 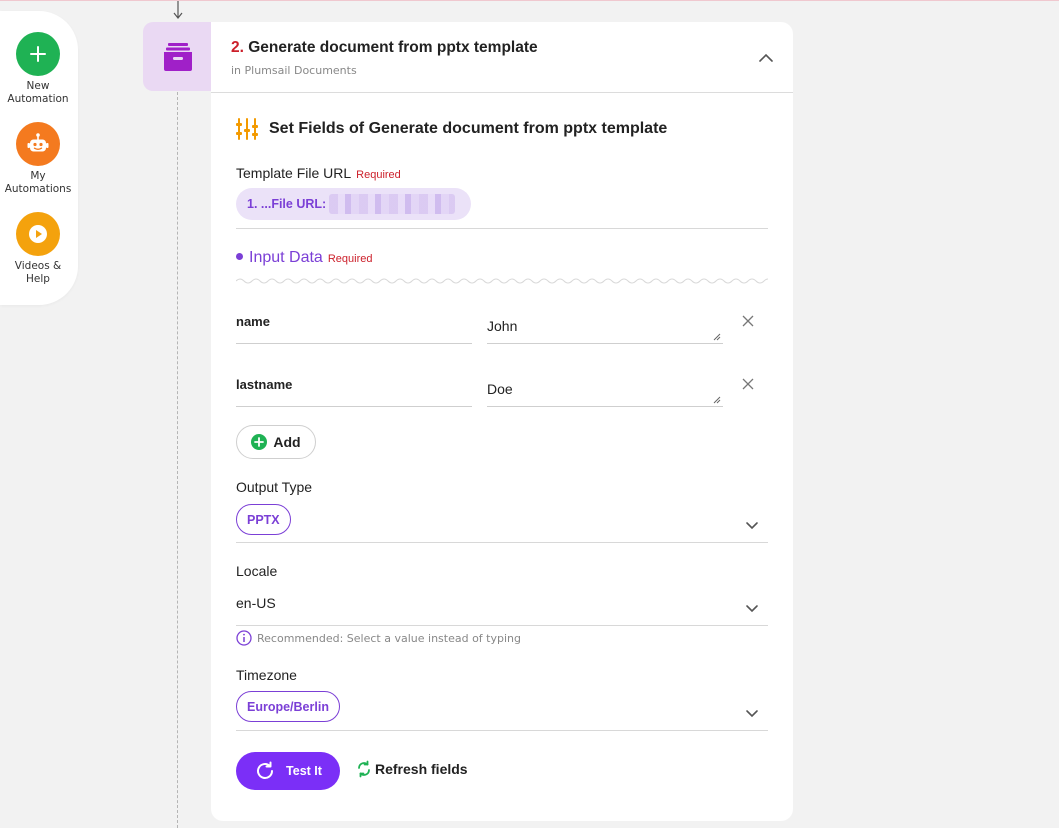 What do you see at coordinates (38, 272) in the screenshot?
I see `videos-help-label: Videos & Help` at bounding box center [38, 272].